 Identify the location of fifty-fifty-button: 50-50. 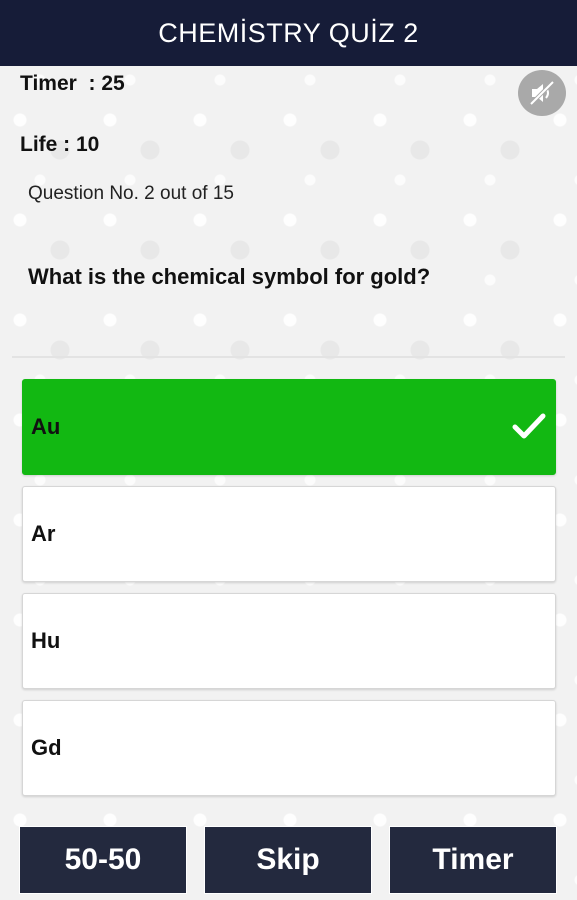
(103, 860).